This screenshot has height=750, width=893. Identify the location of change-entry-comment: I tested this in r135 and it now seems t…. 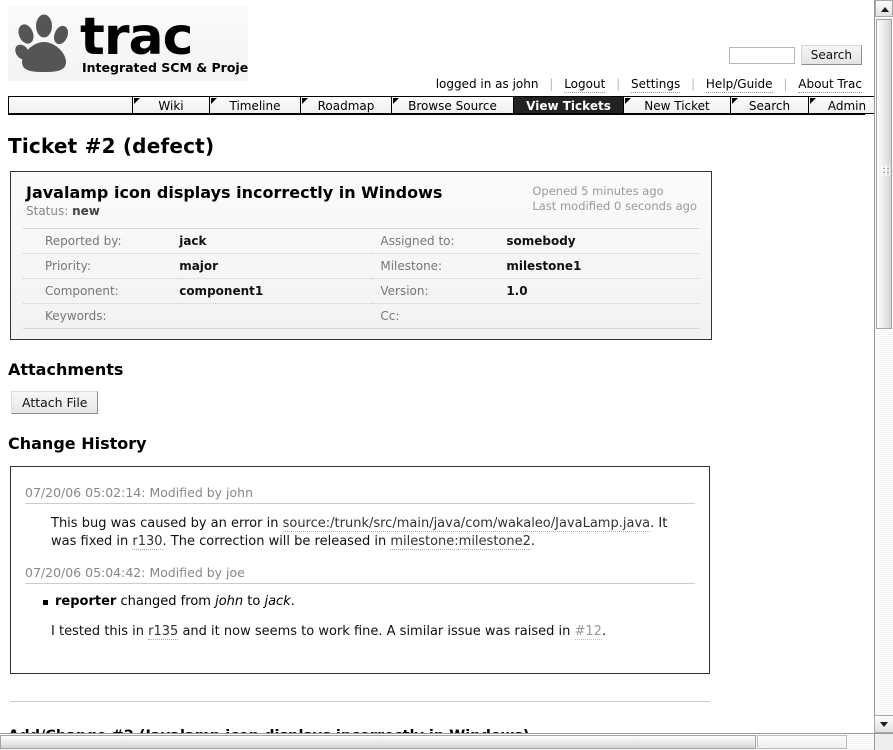
(373, 632).